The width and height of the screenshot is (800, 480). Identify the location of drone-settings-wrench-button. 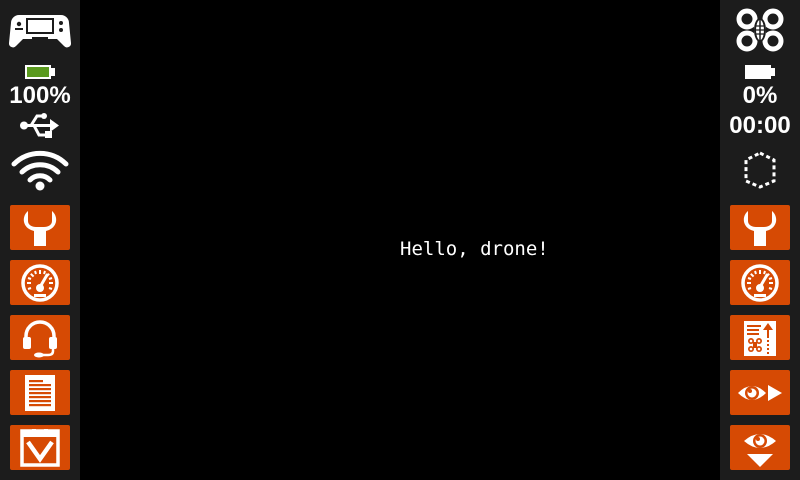
(760, 227).